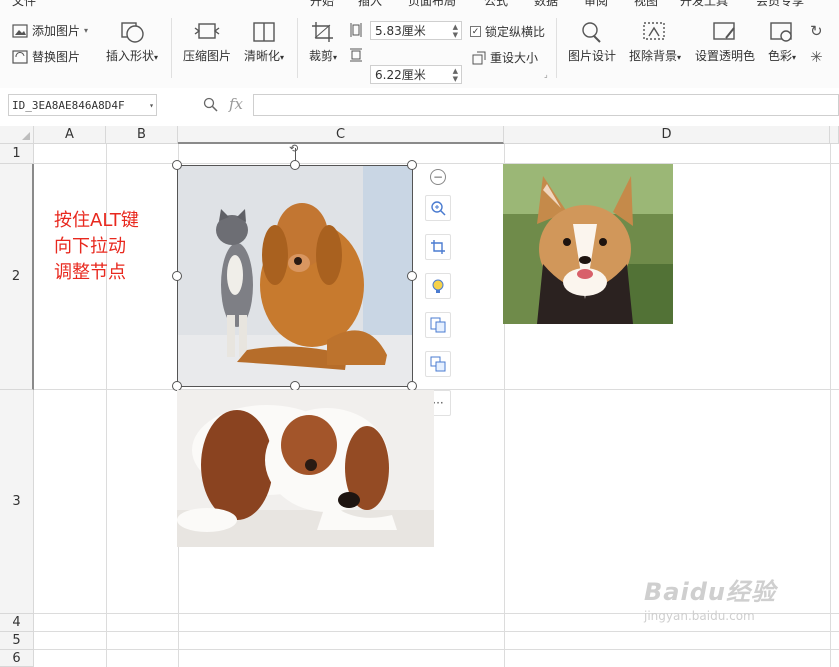 Image resolution: width=839 pixels, height=667 pixels. I want to click on tab-insert: 插入, so click(370, 4).